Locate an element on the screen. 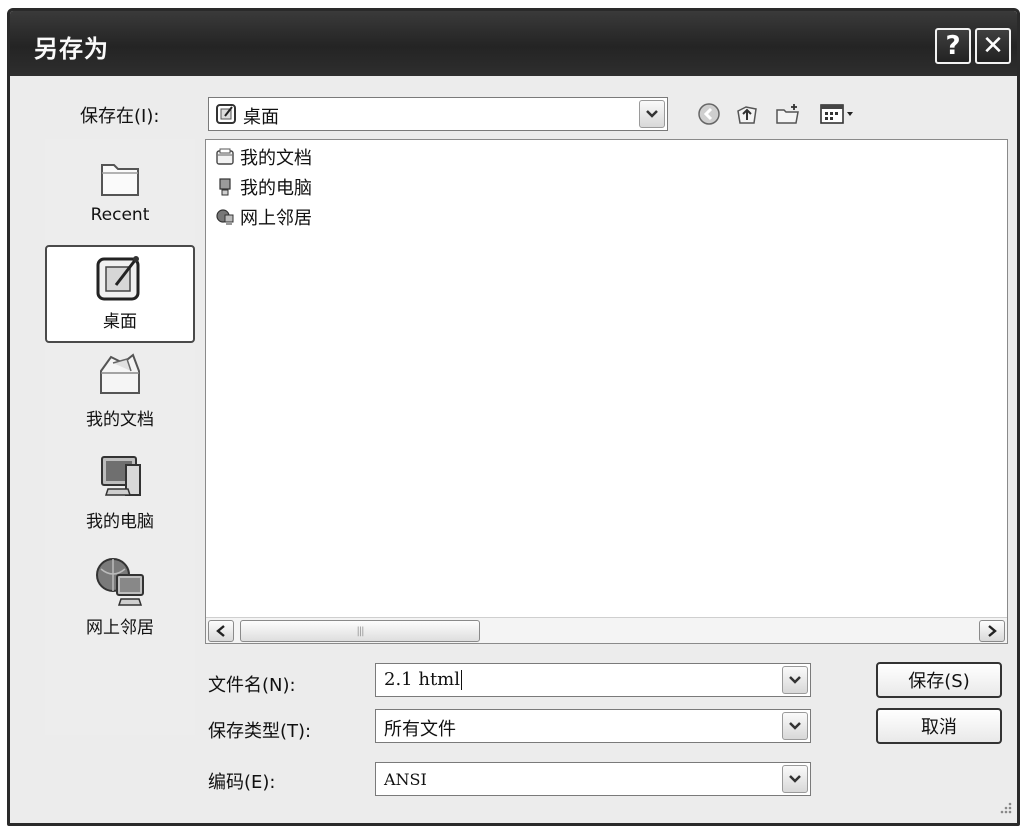 The width and height of the screenshot is (1030, 837). place-my-documents: 我的文档 is located at coordinates (120, 396).